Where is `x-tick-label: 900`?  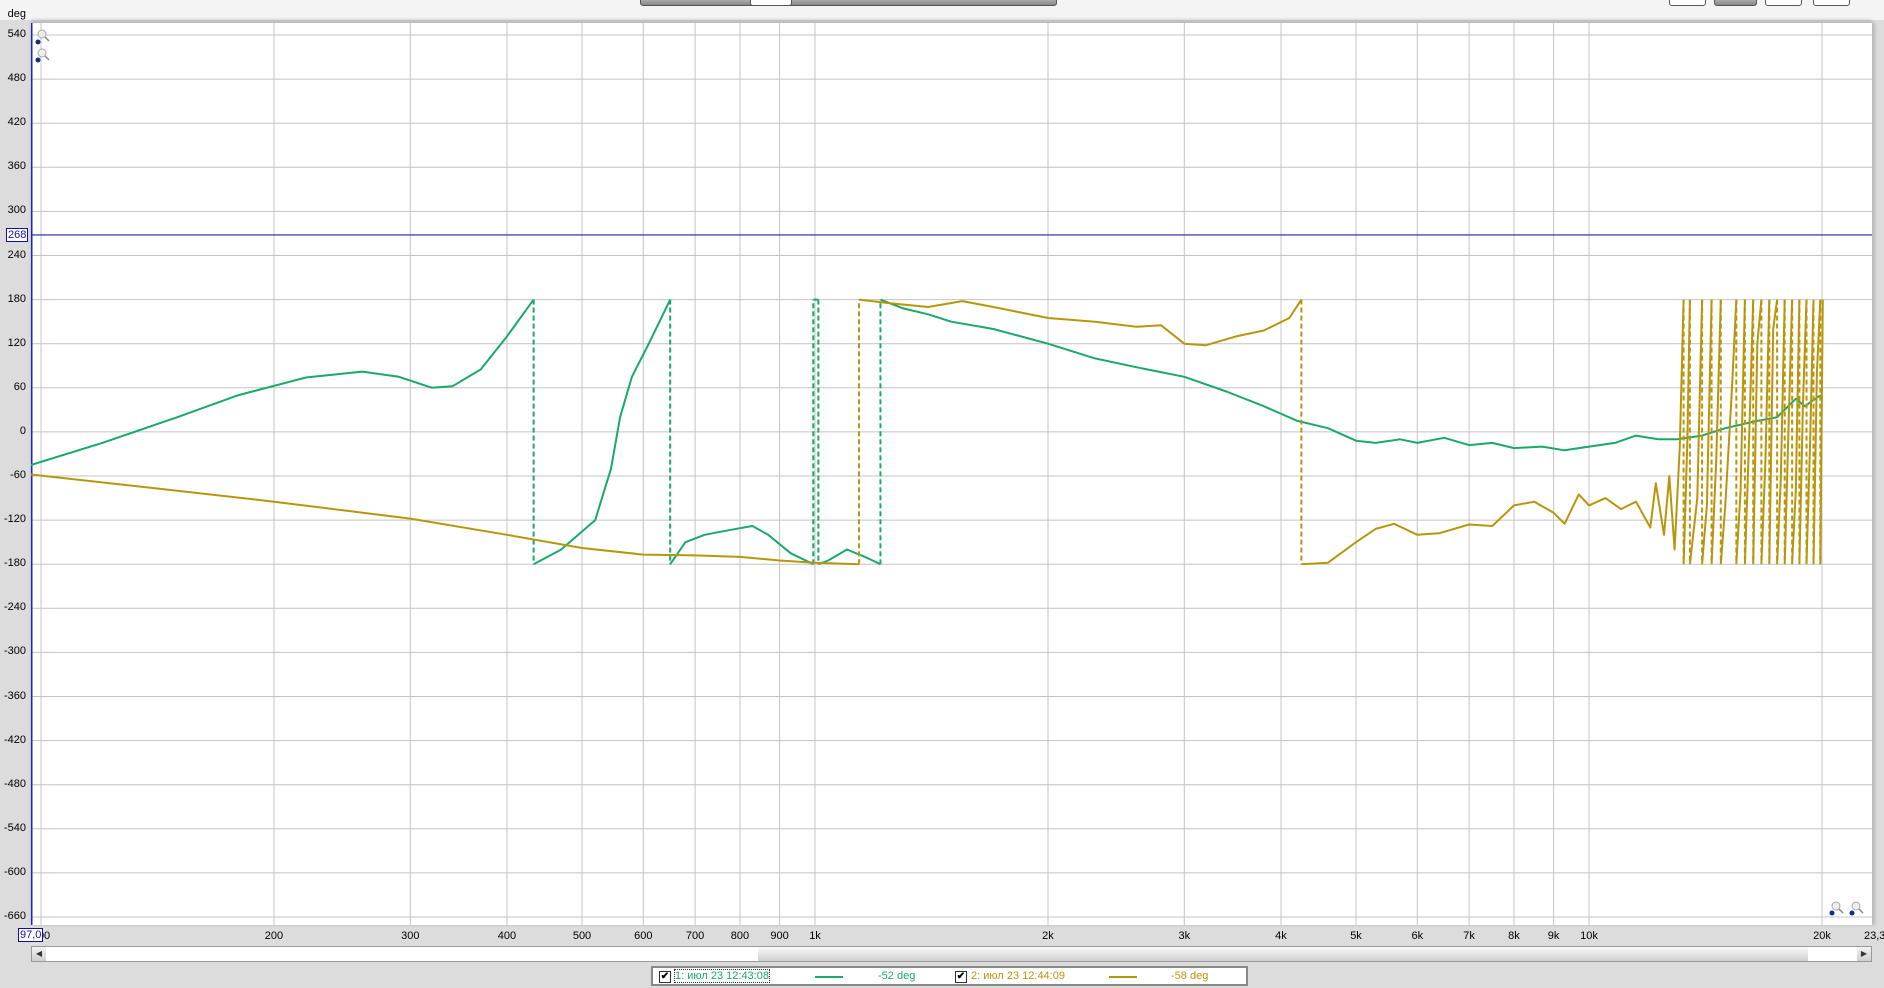
x-tick-label: 900 is located at coordinates (779, 936).